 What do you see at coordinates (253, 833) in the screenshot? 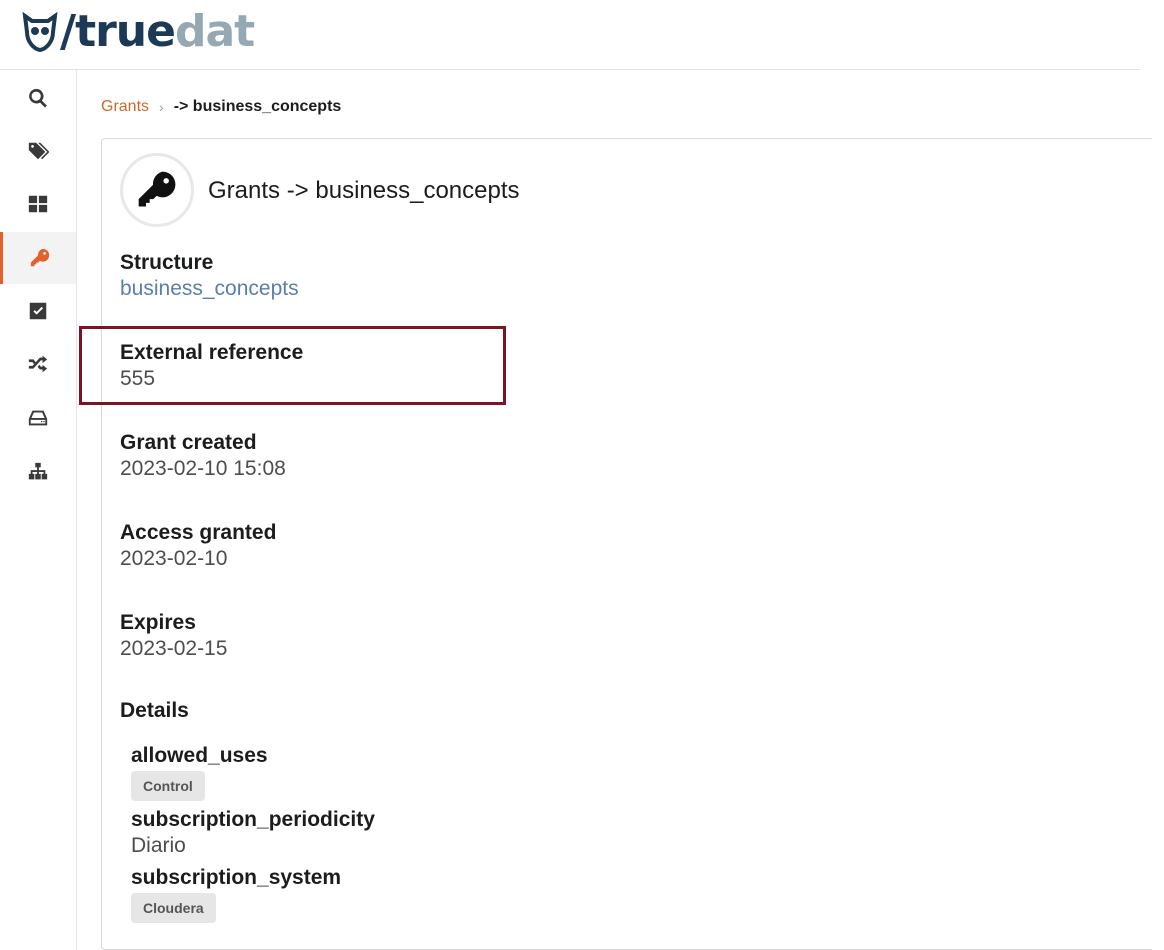
I see `detail-subscription-periodicity: subscription_periodicity Diario` at bounding box center [253, 833].